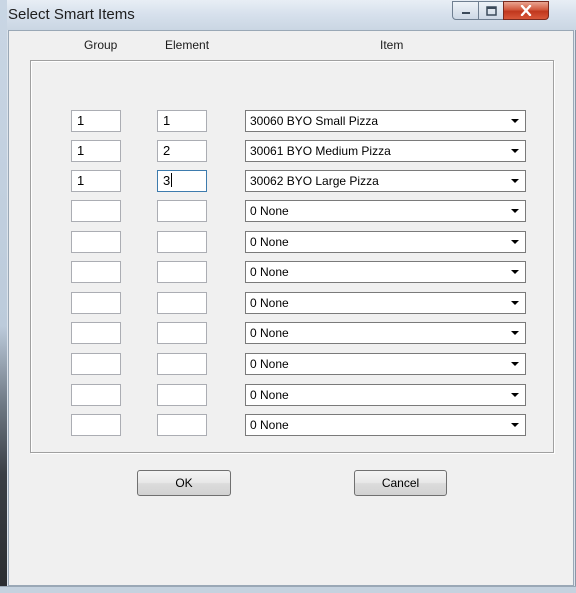  What do you see at coordinates (392, 45) in the screenshot?
I see `column-header-item: Item` at bounding box center [392, 45].